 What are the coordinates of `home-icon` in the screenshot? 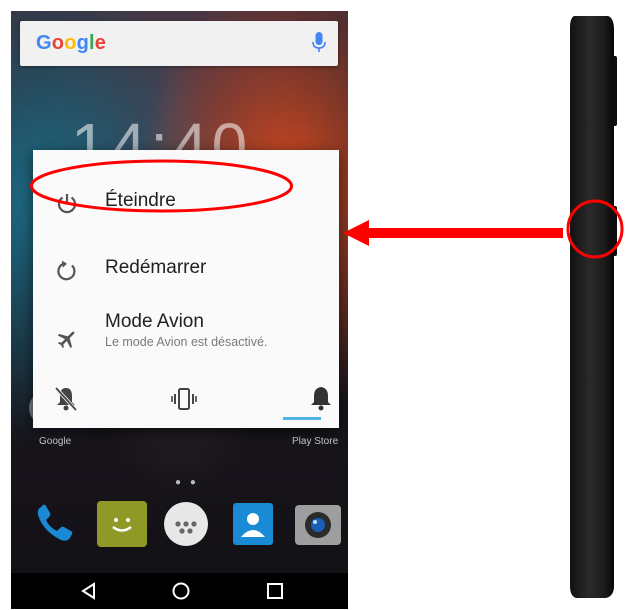 It's located at (181, 591).